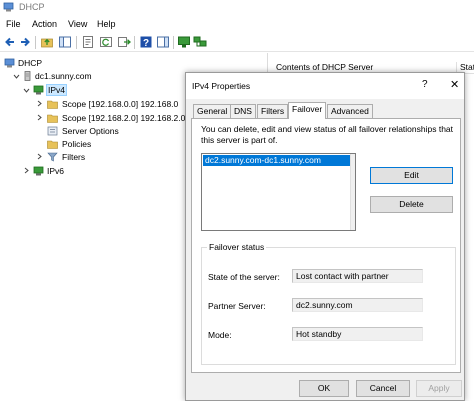 Image resolution: width=474 pixels, height=401 pixels. What do you see at coordinates (307, 110) in the screenshot?
I see `tab-failover: Failover` at bounding box center [307, 110].